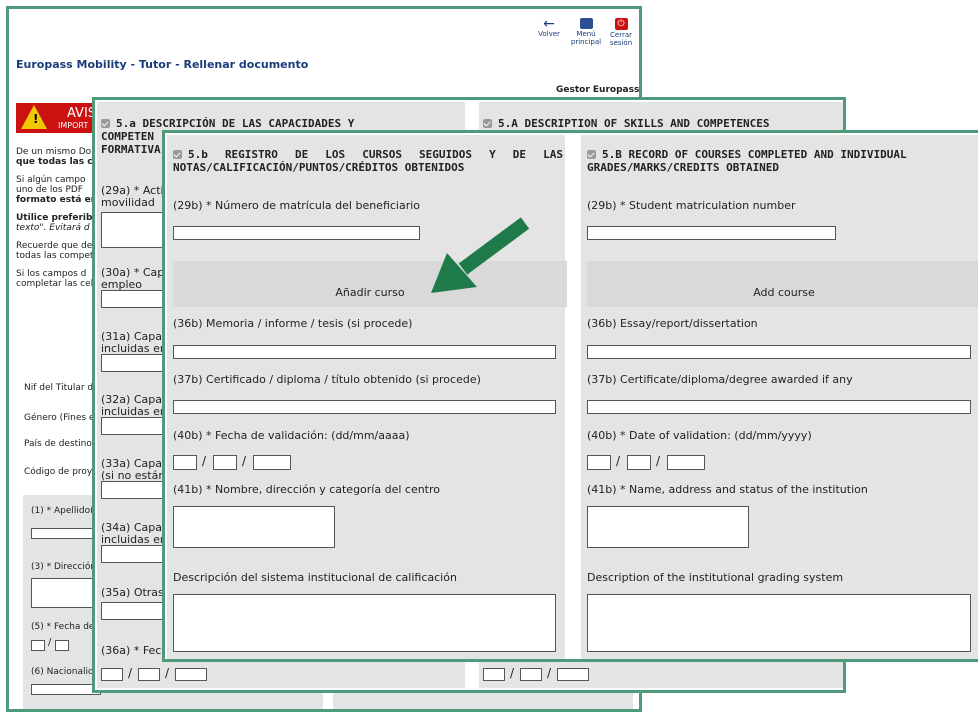 The height and width of the screenshot is (712, 978). Describe the element at coordinates (573, 674) in the screenshot. I see `f36a-en-year-input` at that location.